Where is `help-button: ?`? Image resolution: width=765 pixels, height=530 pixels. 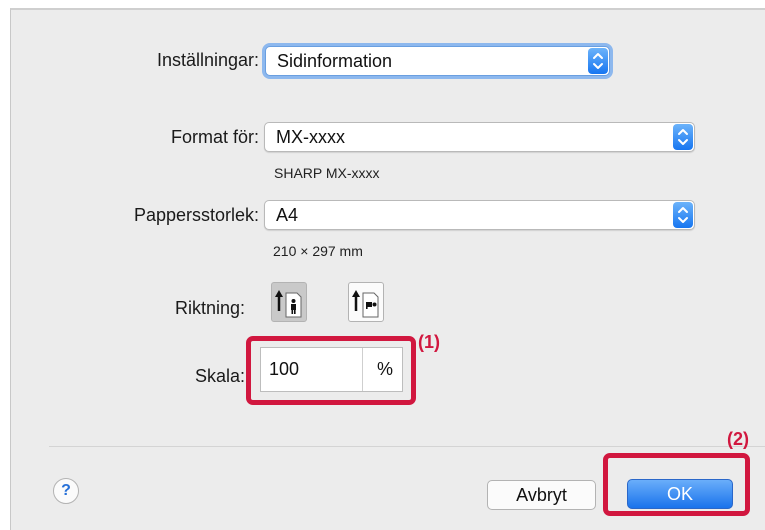
help-button: ? is located at coordinates (66, 491).